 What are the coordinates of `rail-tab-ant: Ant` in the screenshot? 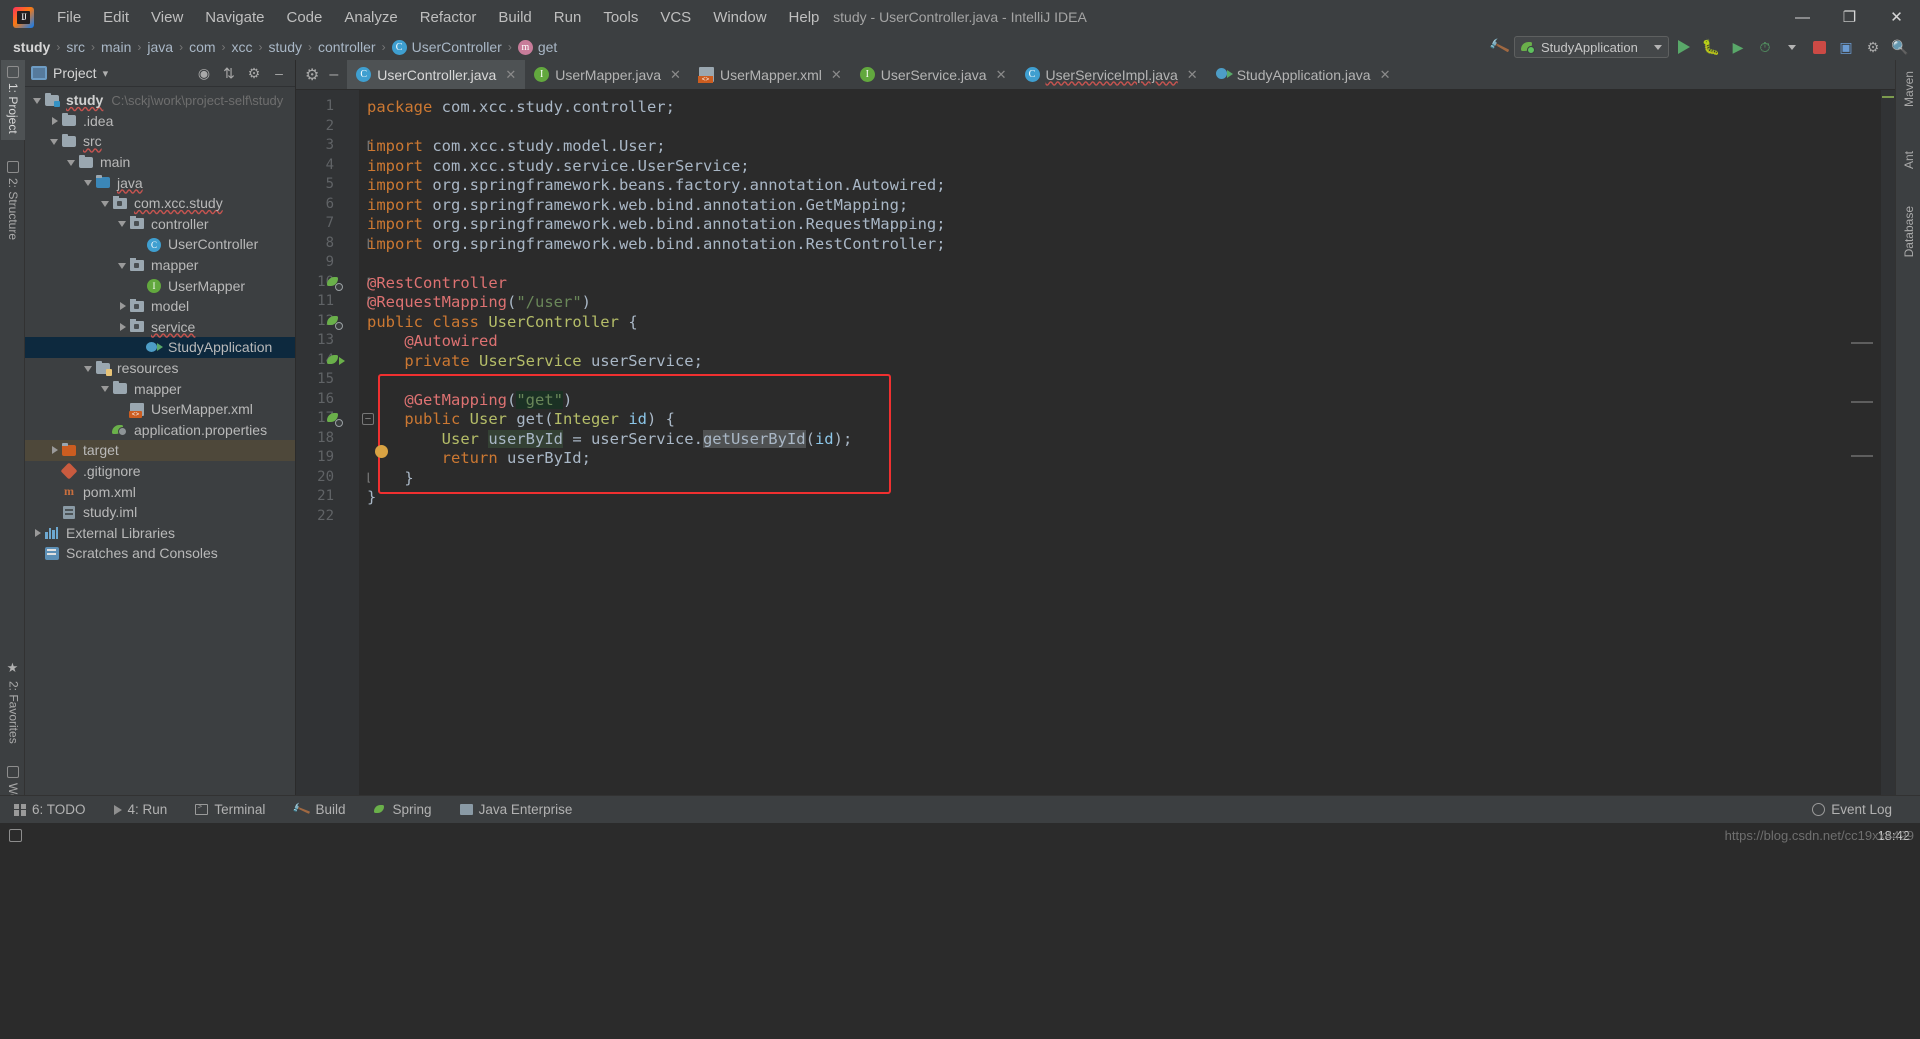 It's located at (1908, 160).